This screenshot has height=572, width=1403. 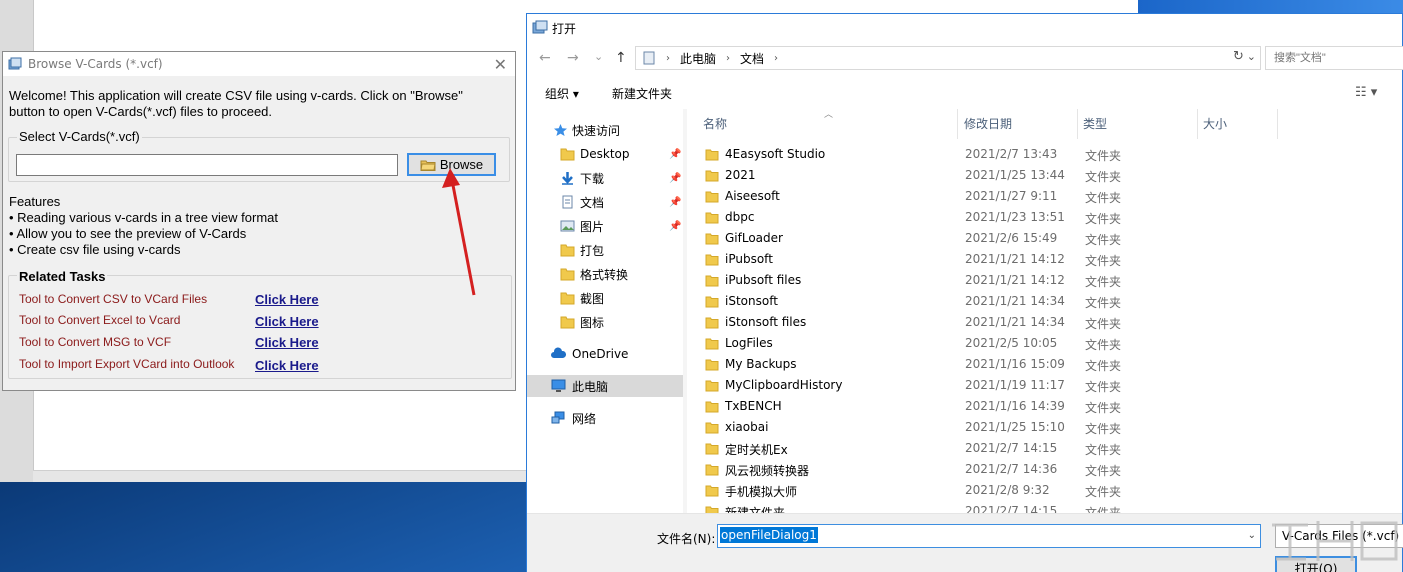 What do you see at coordinates (1215, 123) in the screenshot?
I see `column-header-size: 大小` at bounding box center [1215, 123].